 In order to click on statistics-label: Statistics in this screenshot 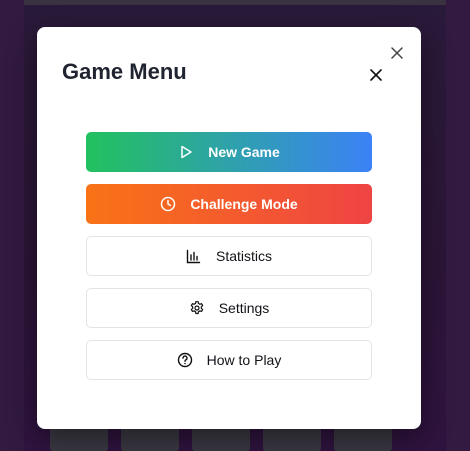, I will do `click(243, 256)`.